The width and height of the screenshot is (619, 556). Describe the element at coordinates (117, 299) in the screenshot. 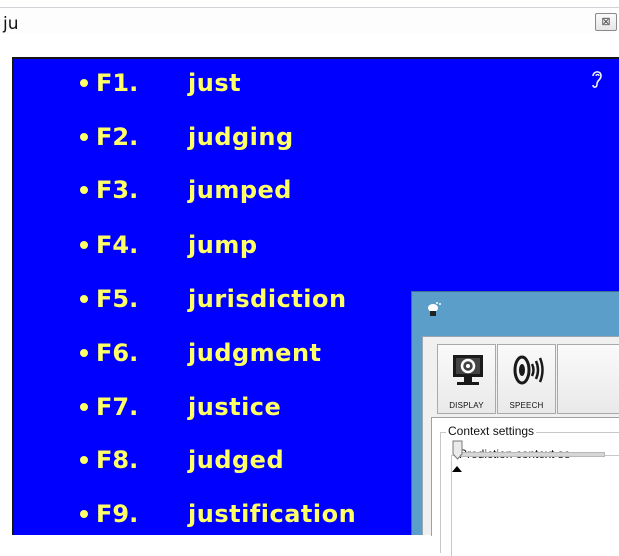

I see `prediction-key: F5.` at that location.